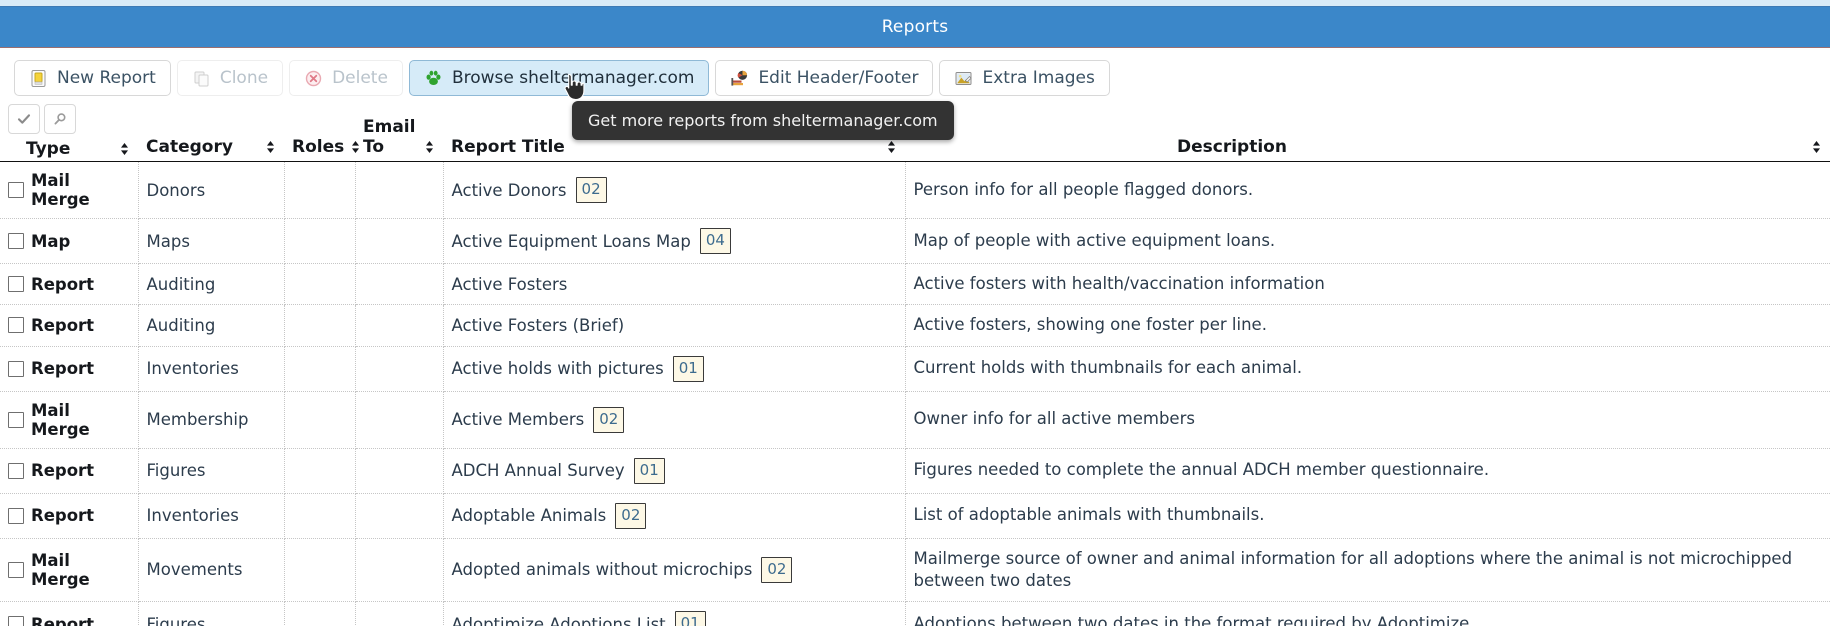 The height and width of the screenshot is (626, 1830). Describe the element at coordinates (891, 147) in the screenshot. I see `sort-icon-report-title` at that location.